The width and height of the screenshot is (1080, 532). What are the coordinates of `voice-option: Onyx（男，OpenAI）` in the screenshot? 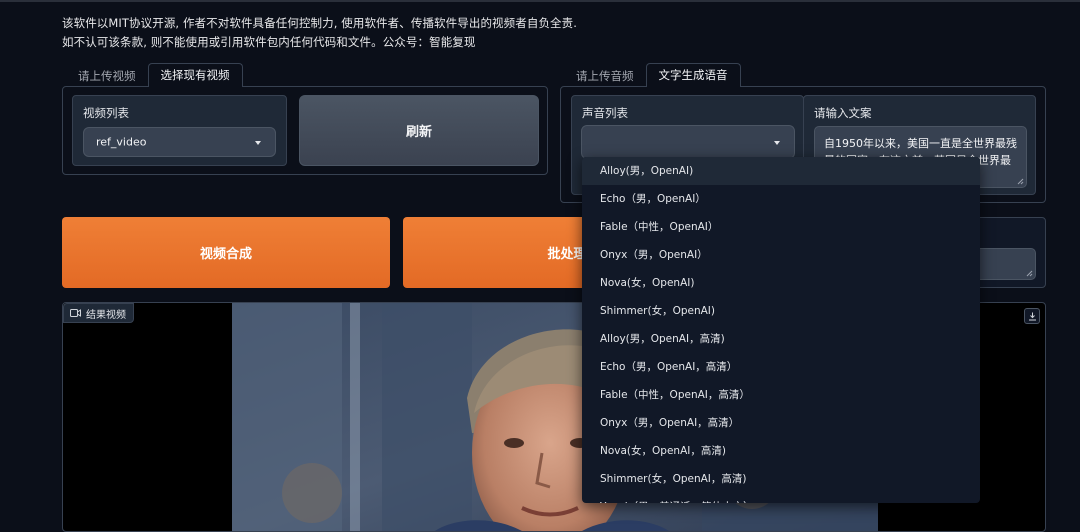 It's located at (781, 255).